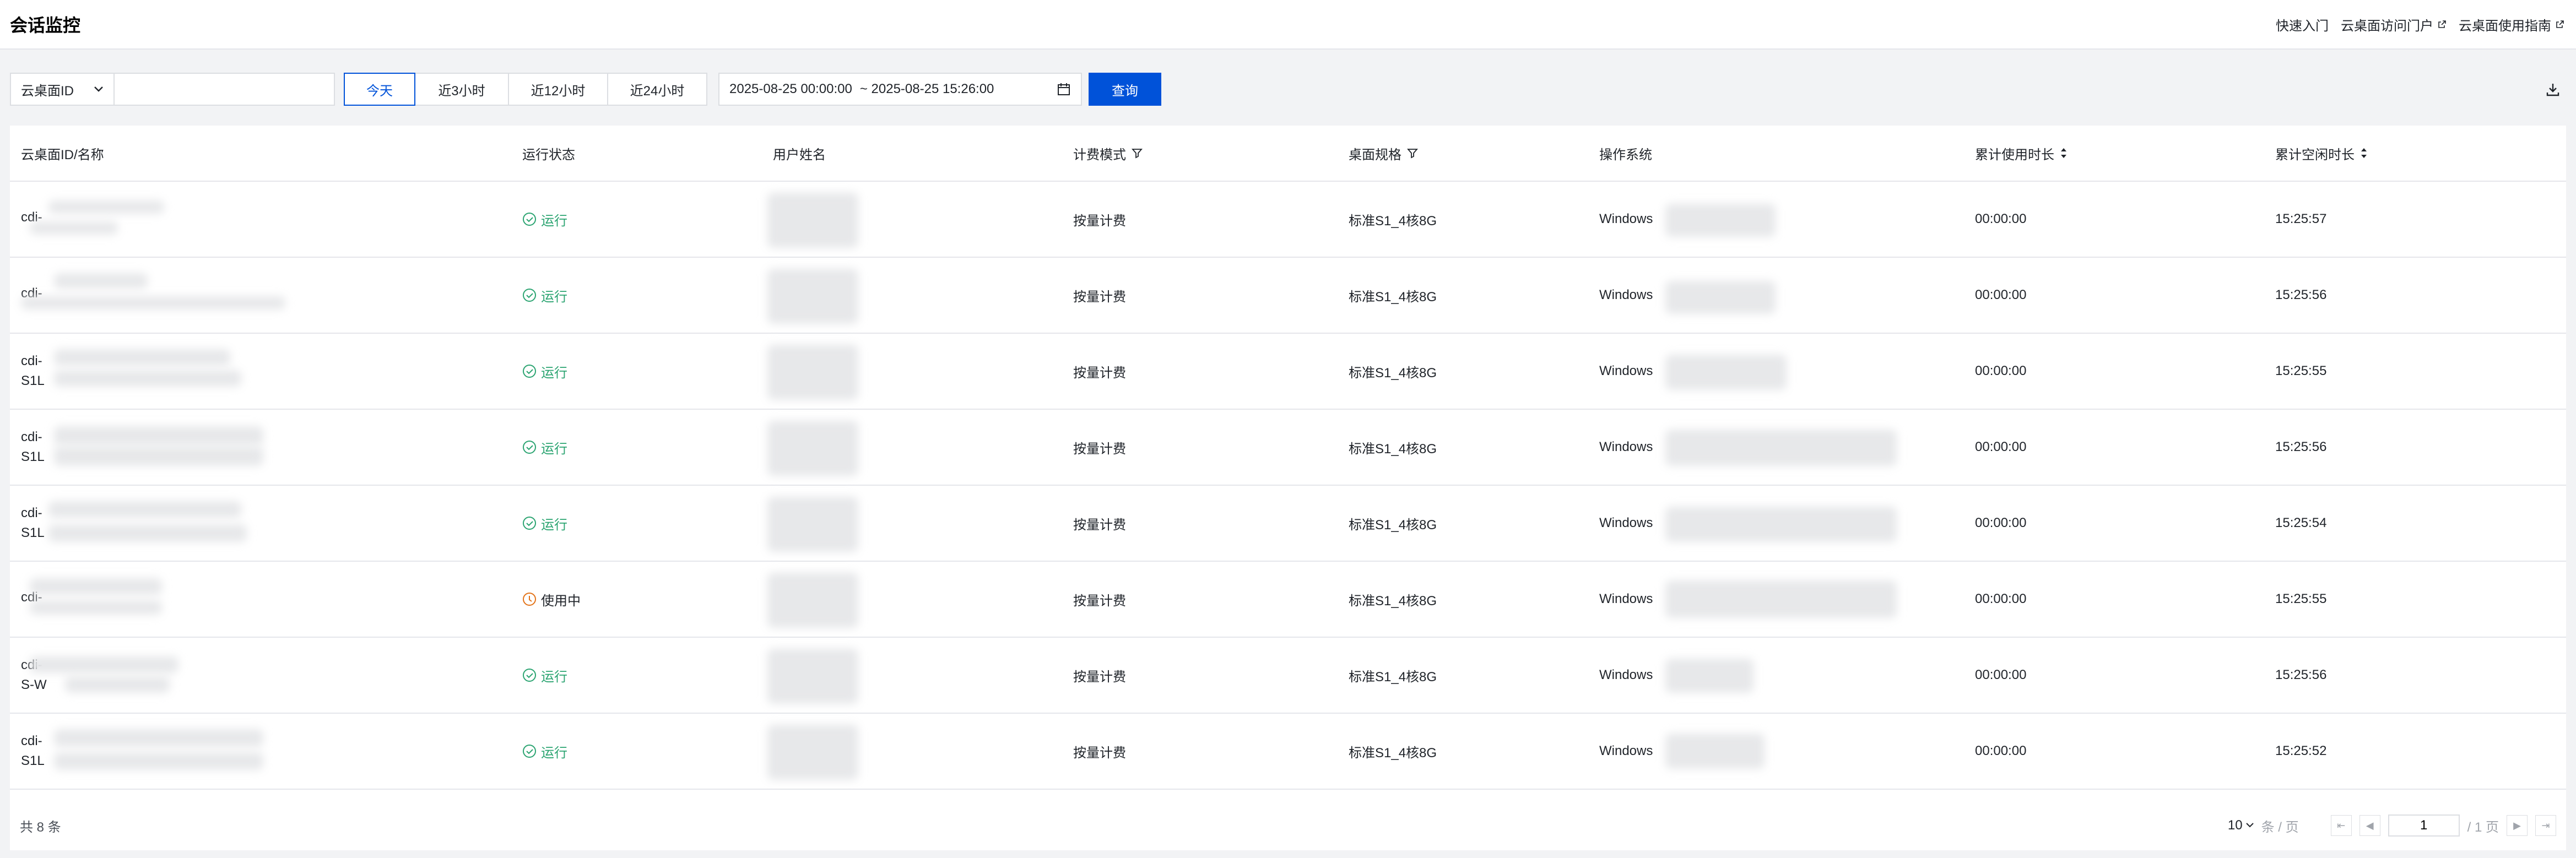  What do you see at coordinates (926, 89) in the screenshot?
I see `date-end: ~ 2025-08-25 15:26:00` at bounding box center [926, 89].